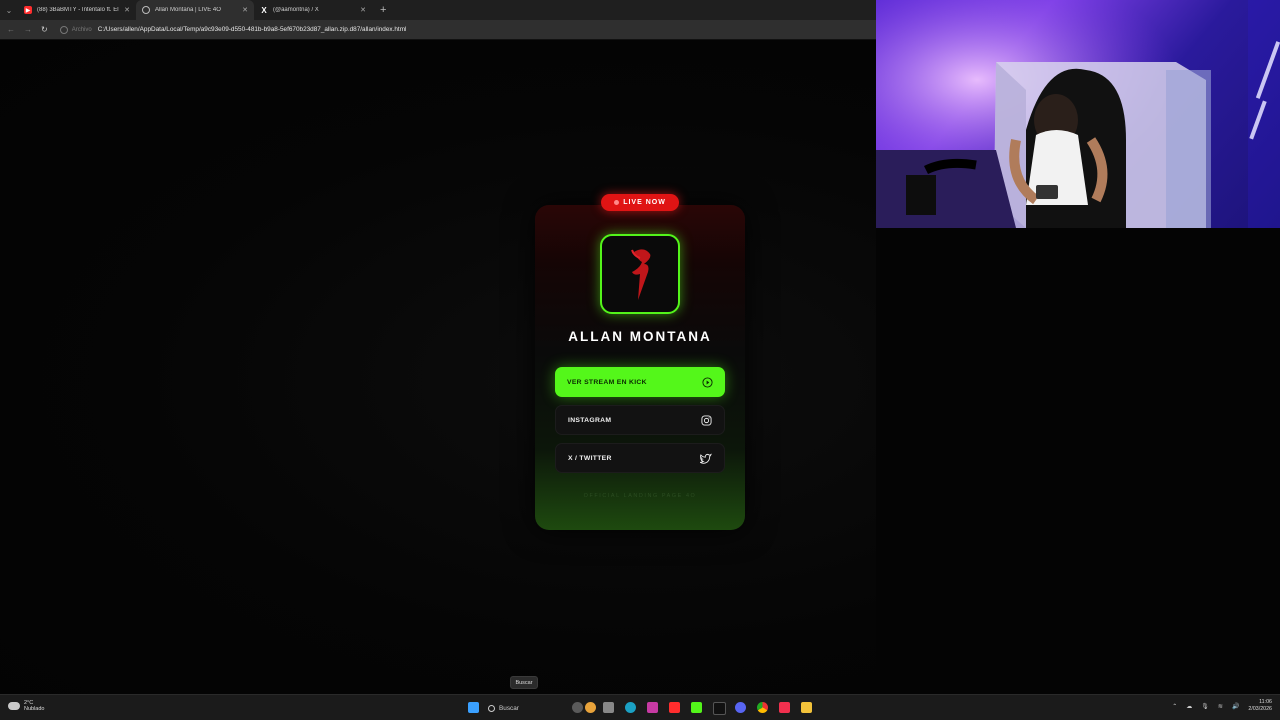 Image resolution: width=1280 pixels, height=720 pixels. I want to click on edge-icon, so click(630, 707).